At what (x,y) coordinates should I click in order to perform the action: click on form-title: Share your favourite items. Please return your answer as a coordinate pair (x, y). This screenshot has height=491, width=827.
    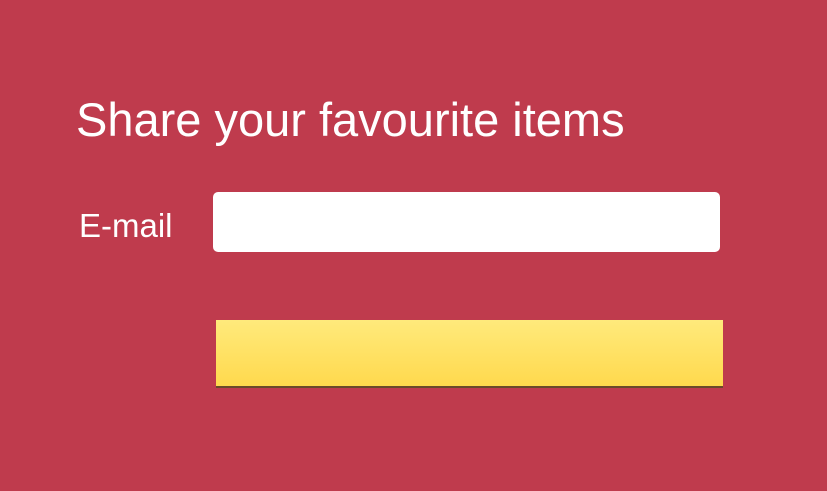
    Looking at the image, I should click on (350, 119).